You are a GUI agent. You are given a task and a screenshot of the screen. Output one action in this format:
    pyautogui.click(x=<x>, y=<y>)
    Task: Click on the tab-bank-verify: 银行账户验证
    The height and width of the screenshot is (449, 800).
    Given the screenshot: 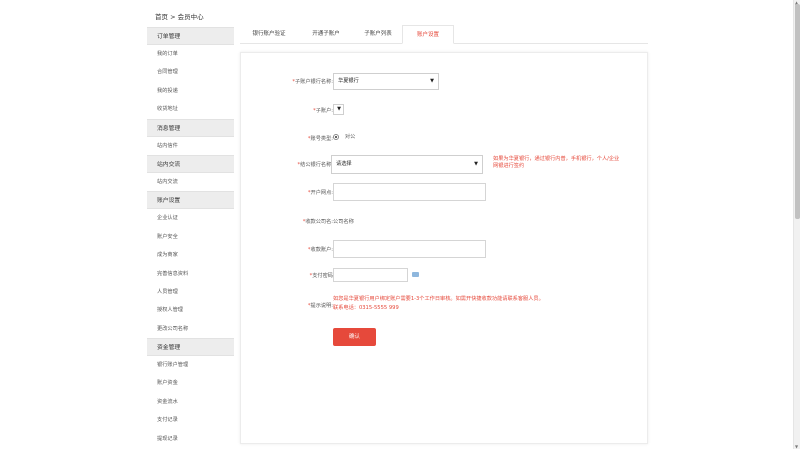 What is the action you would take?
    pyautogui.click(x=269, y=34)
    